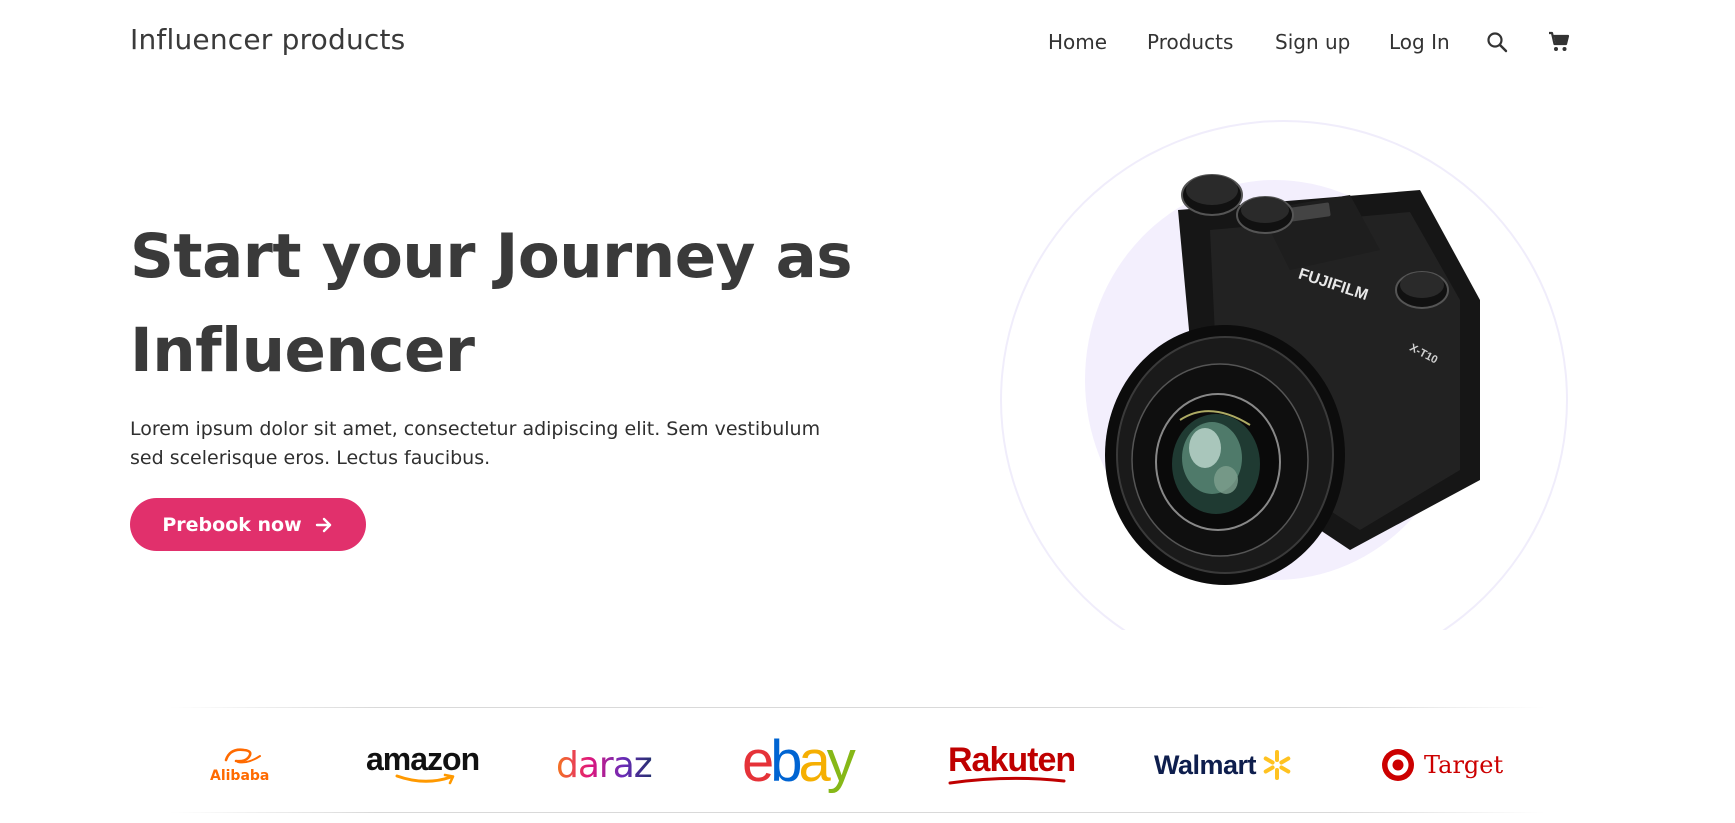  I want to click on target-logo-text: Target, so click(1464, 765).